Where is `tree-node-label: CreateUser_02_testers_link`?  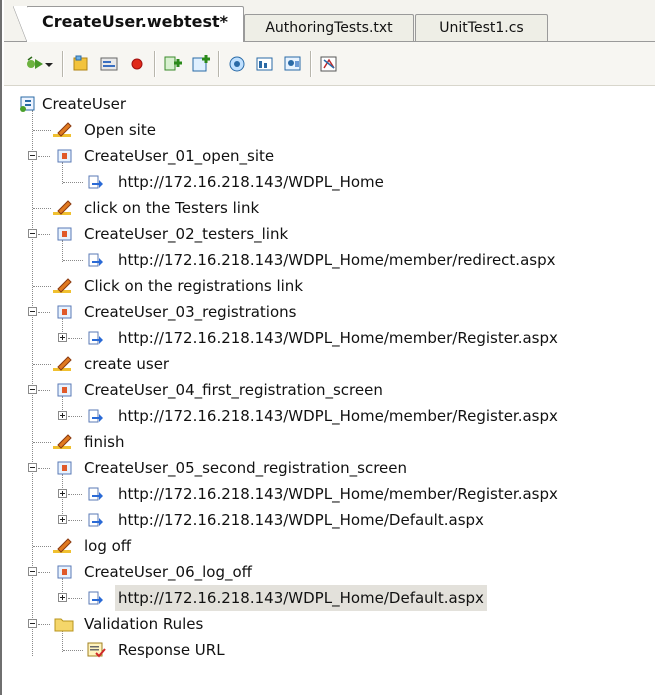 tree-node-label: CreateUser_02_testers_link is located at coordinates (186, 234).